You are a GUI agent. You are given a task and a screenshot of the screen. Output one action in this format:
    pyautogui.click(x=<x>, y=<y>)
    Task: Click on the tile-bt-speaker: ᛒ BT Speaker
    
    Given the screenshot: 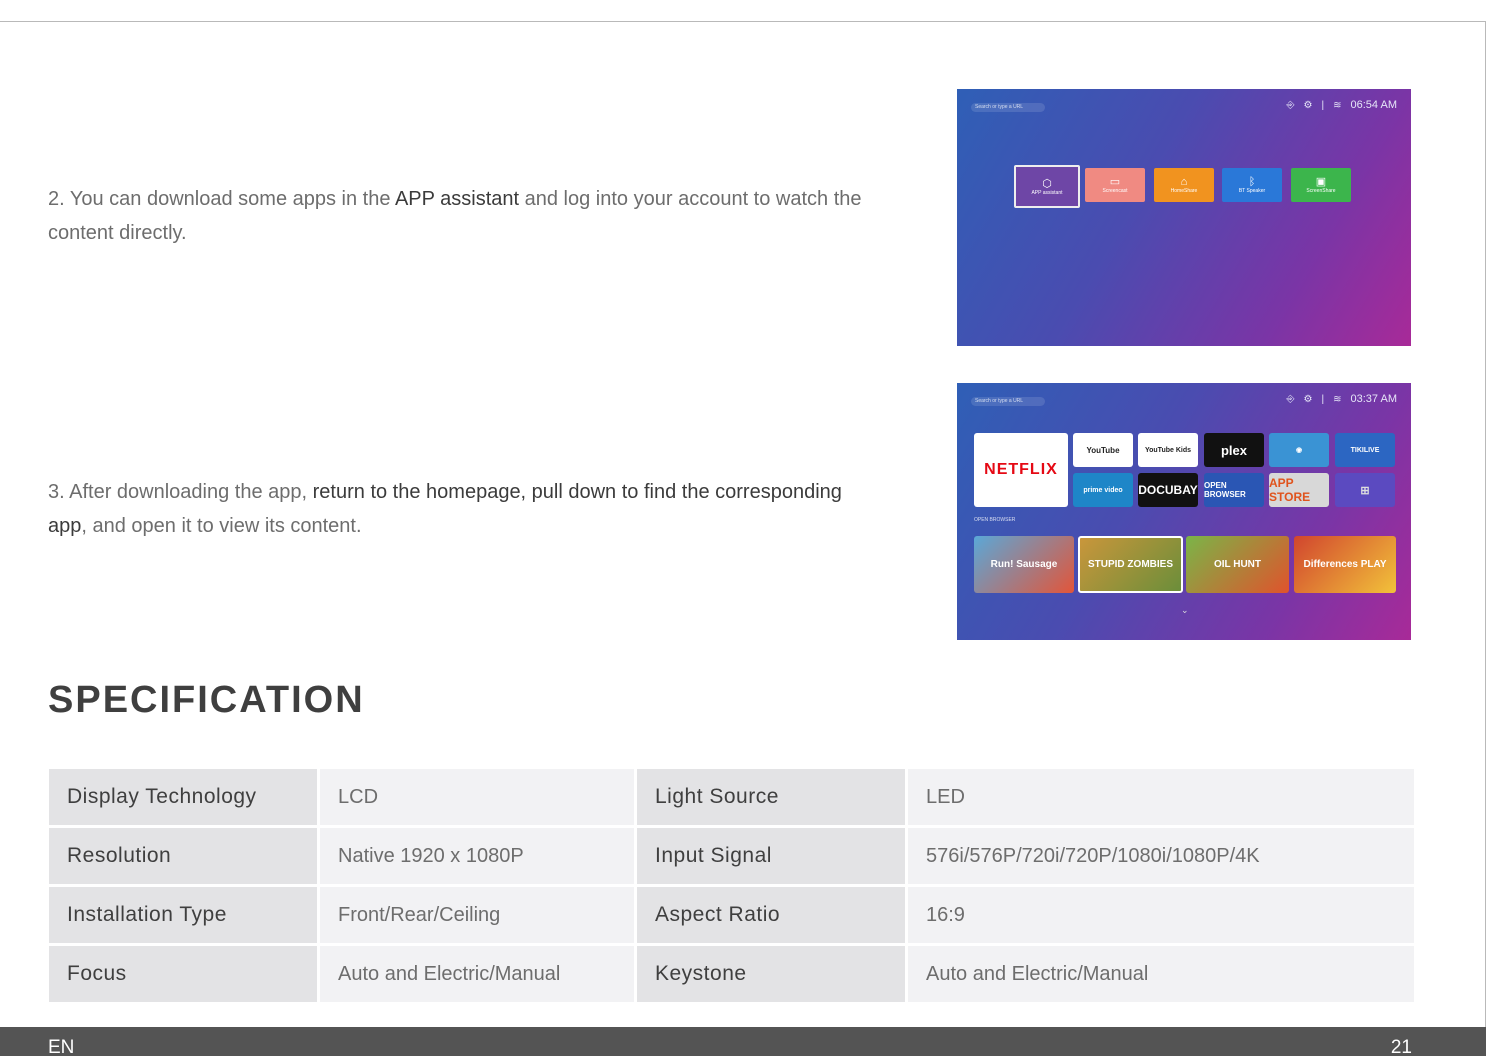 What is the action you would take?
    pyautogui.click(x=1252, y=185)
    